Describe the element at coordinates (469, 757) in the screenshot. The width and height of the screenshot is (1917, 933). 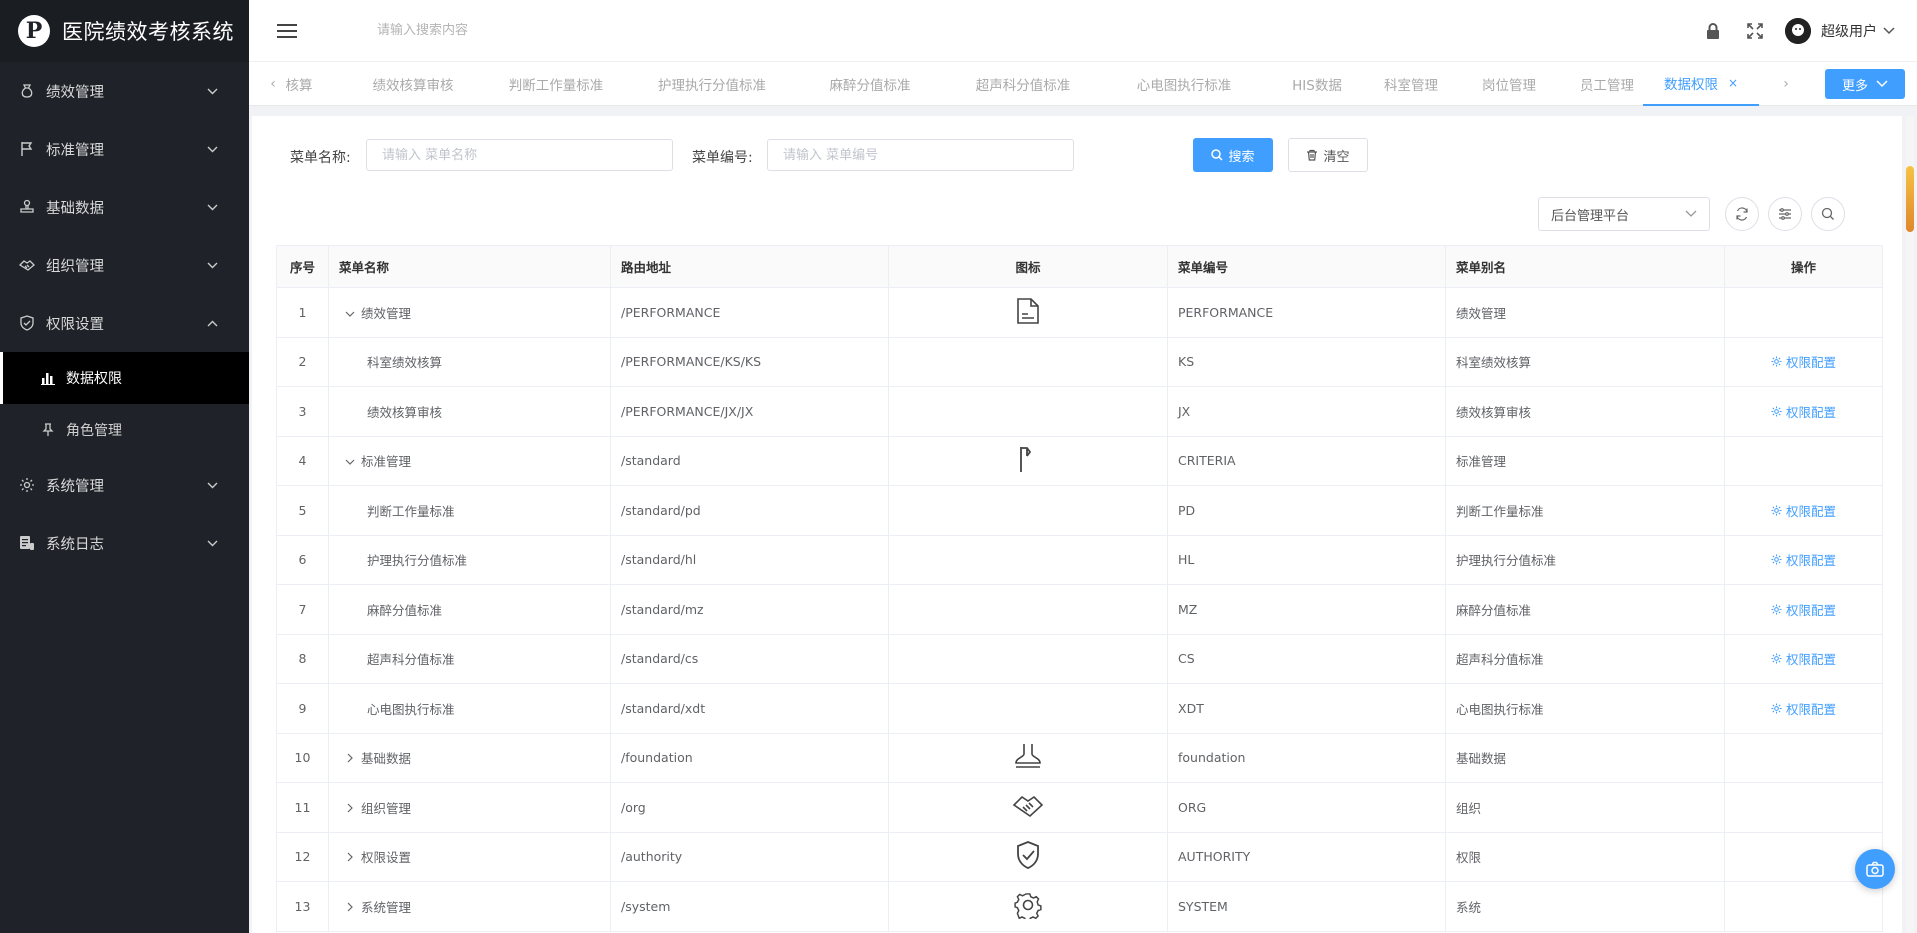
I see `menu-name-cell: 基础数据` at that location.